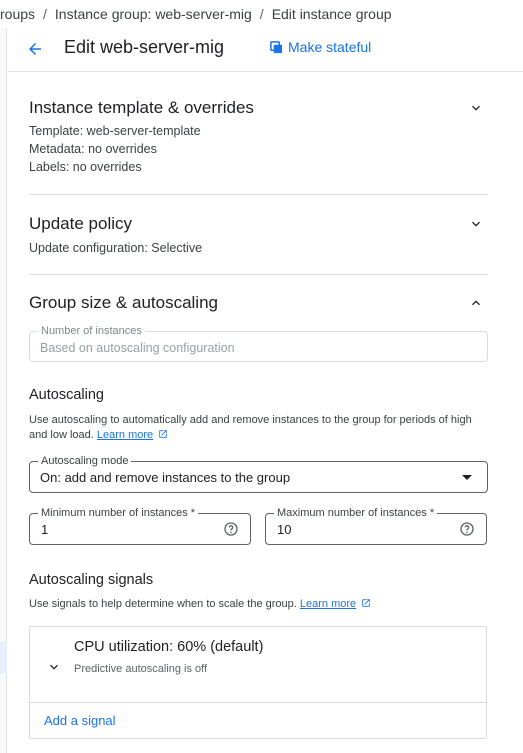 This screenshot has width=523, height=753. Describe the element at coordinates (116, 248) in the screenshot. I see `update-configuration-line: Update configuration: Selective` at that location.